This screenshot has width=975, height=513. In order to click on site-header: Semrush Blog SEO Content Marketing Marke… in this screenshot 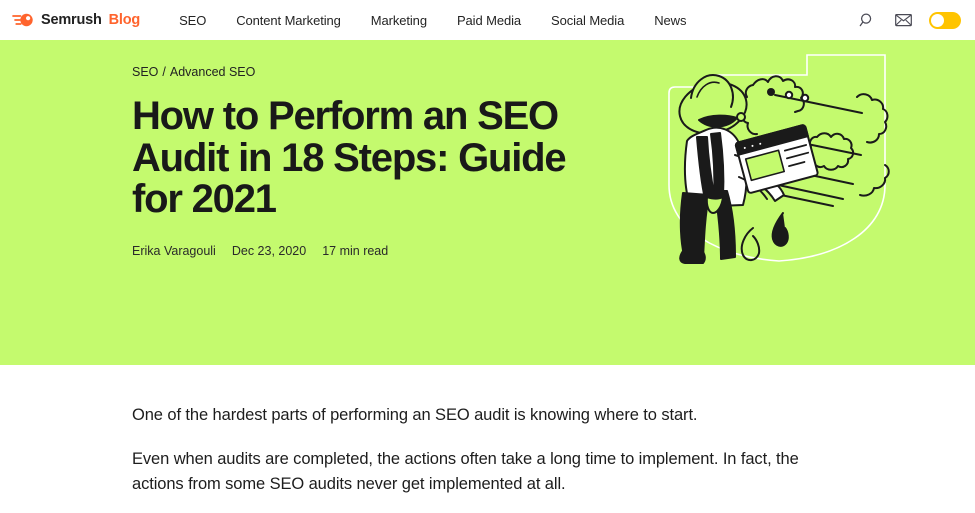, I will do `click(487, 20)`.